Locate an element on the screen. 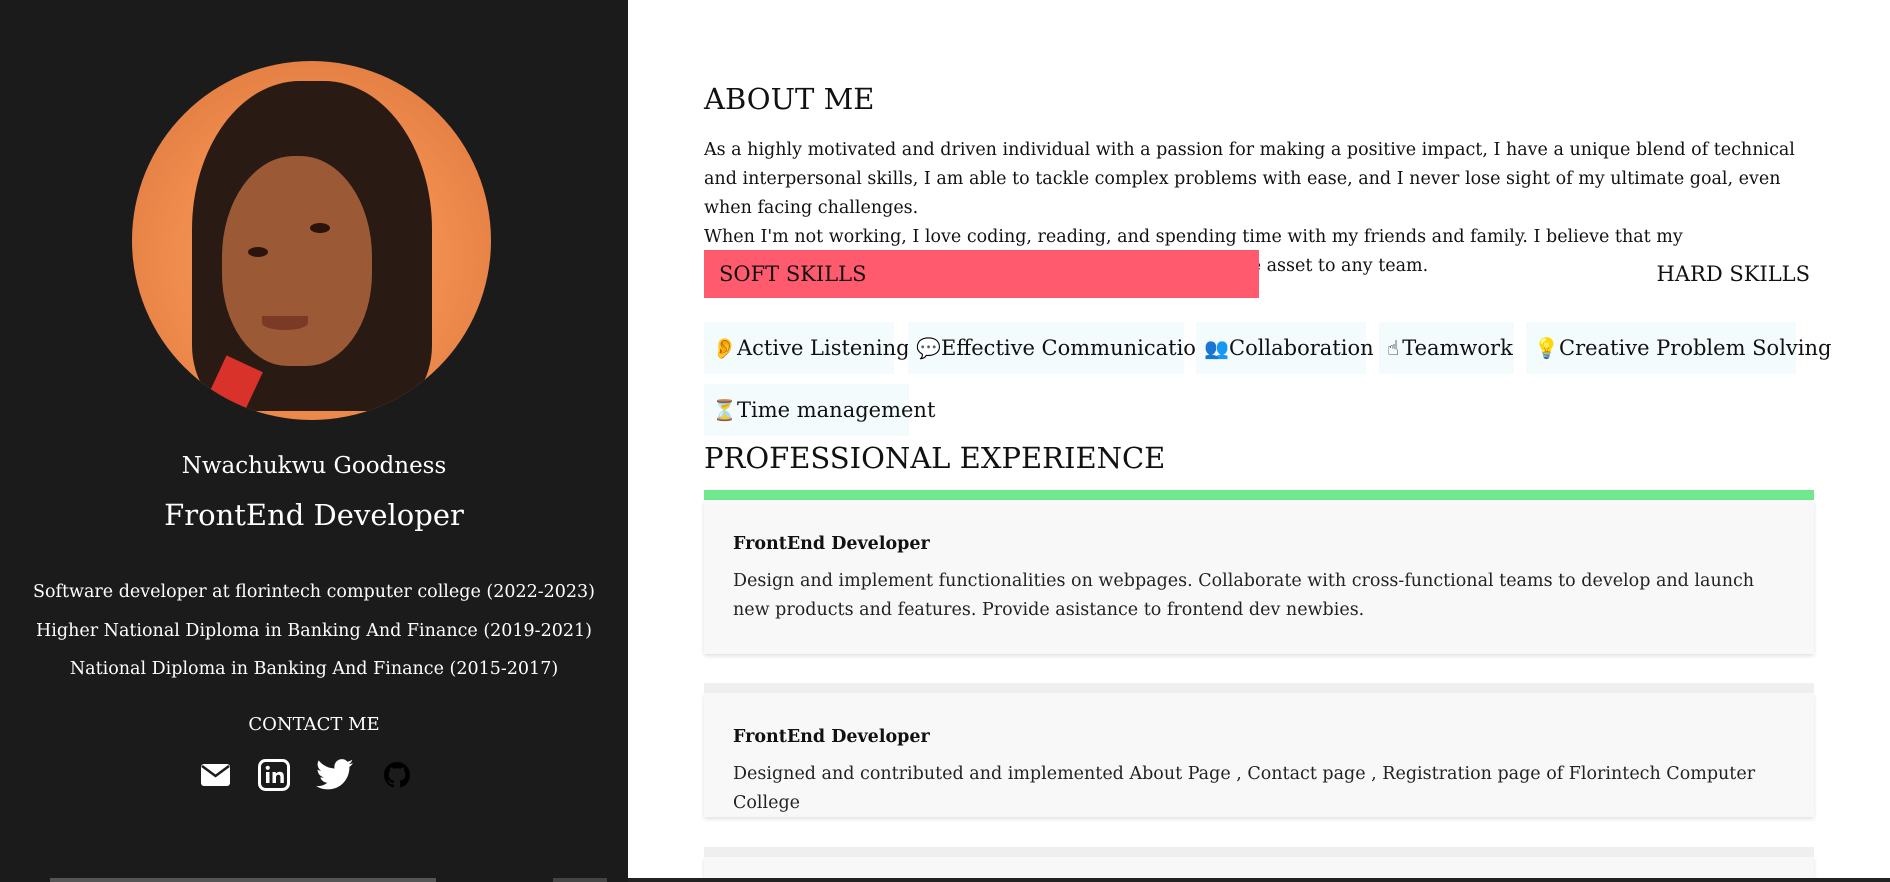  contact-title: CONTACT ME is located at coordinates (314, 724).